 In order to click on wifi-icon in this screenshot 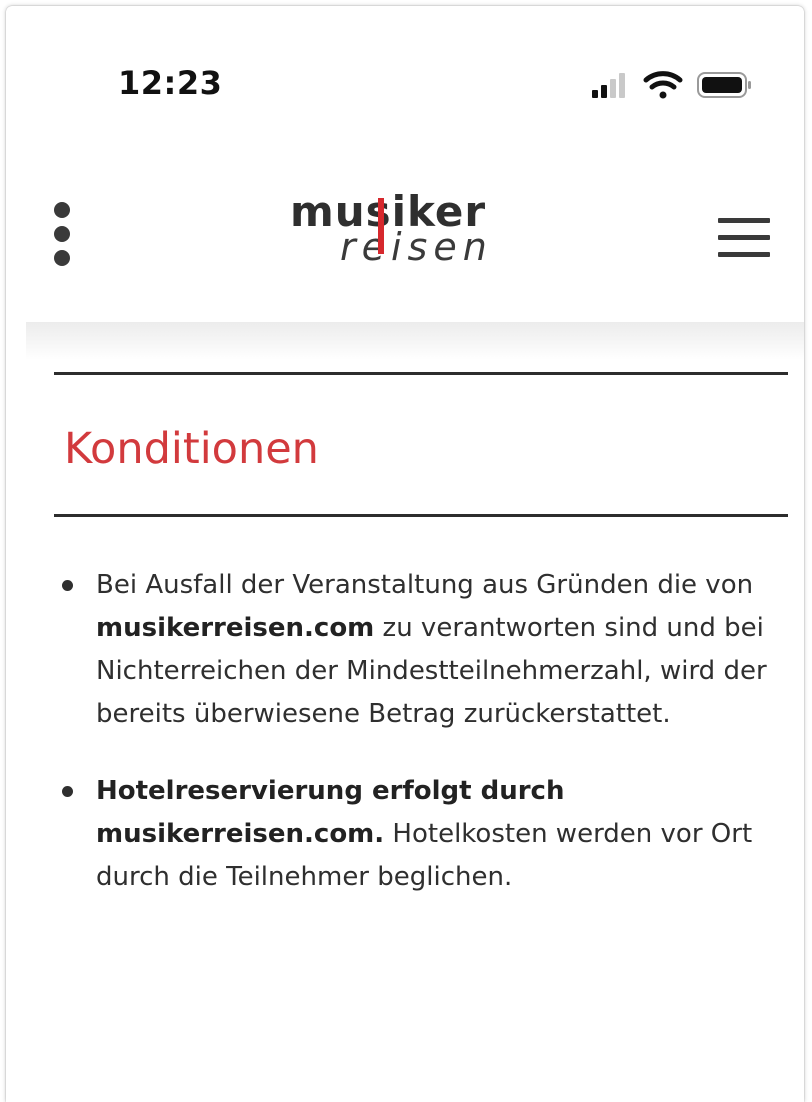, I will do `click(663, 85)`.